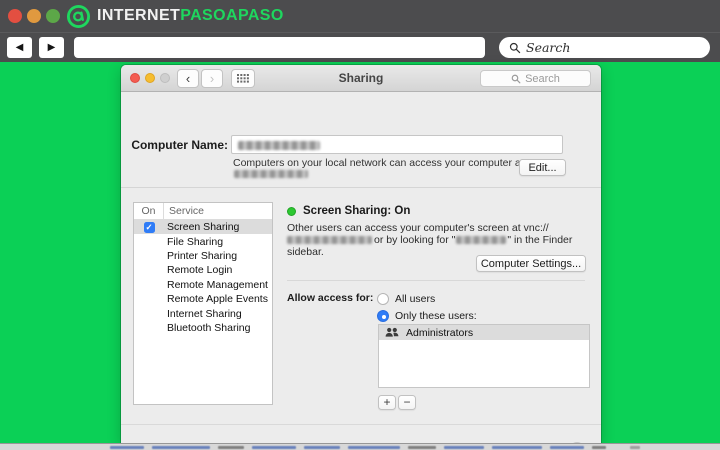 The height and width of the screenshot is (450, 720). I want to click on service-row-remote-login: Remote Login, so click(203, 270).